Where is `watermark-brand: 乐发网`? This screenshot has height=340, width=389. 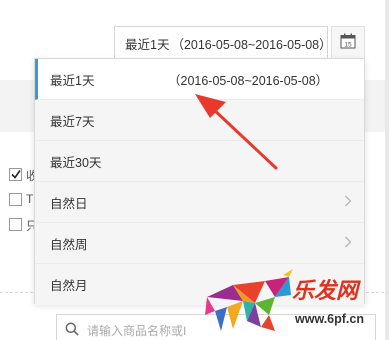
watermark-brand: 乐发网 is located at coordinates (325, 291).